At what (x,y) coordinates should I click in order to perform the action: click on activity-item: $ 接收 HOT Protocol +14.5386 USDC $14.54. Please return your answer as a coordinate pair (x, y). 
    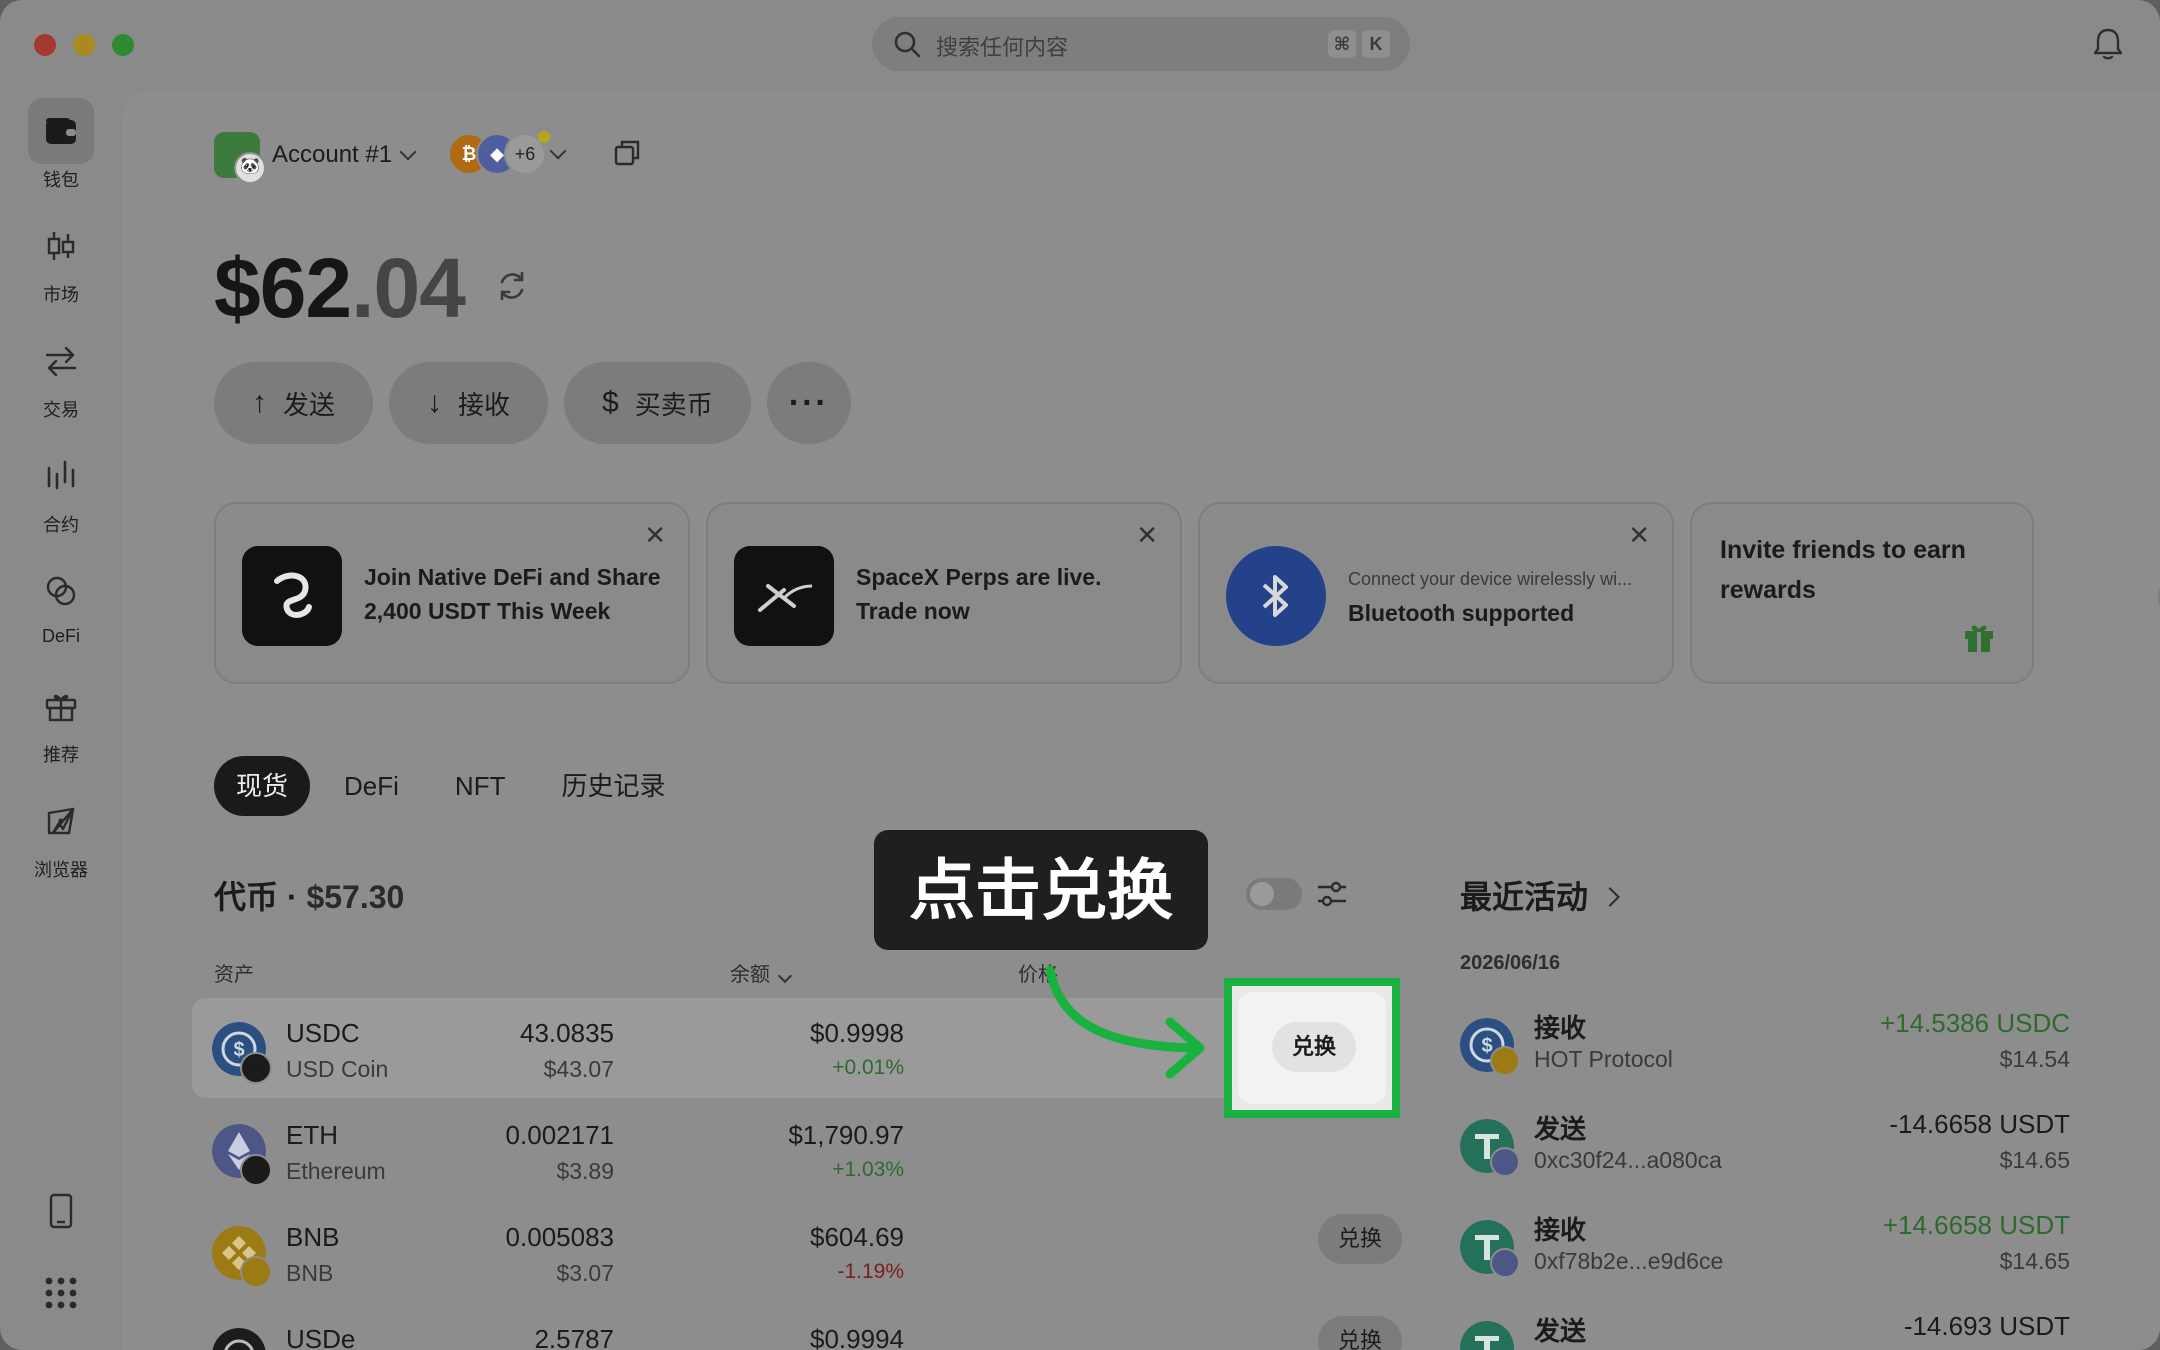
    Looking at the image, I should click on (1765, 1052).